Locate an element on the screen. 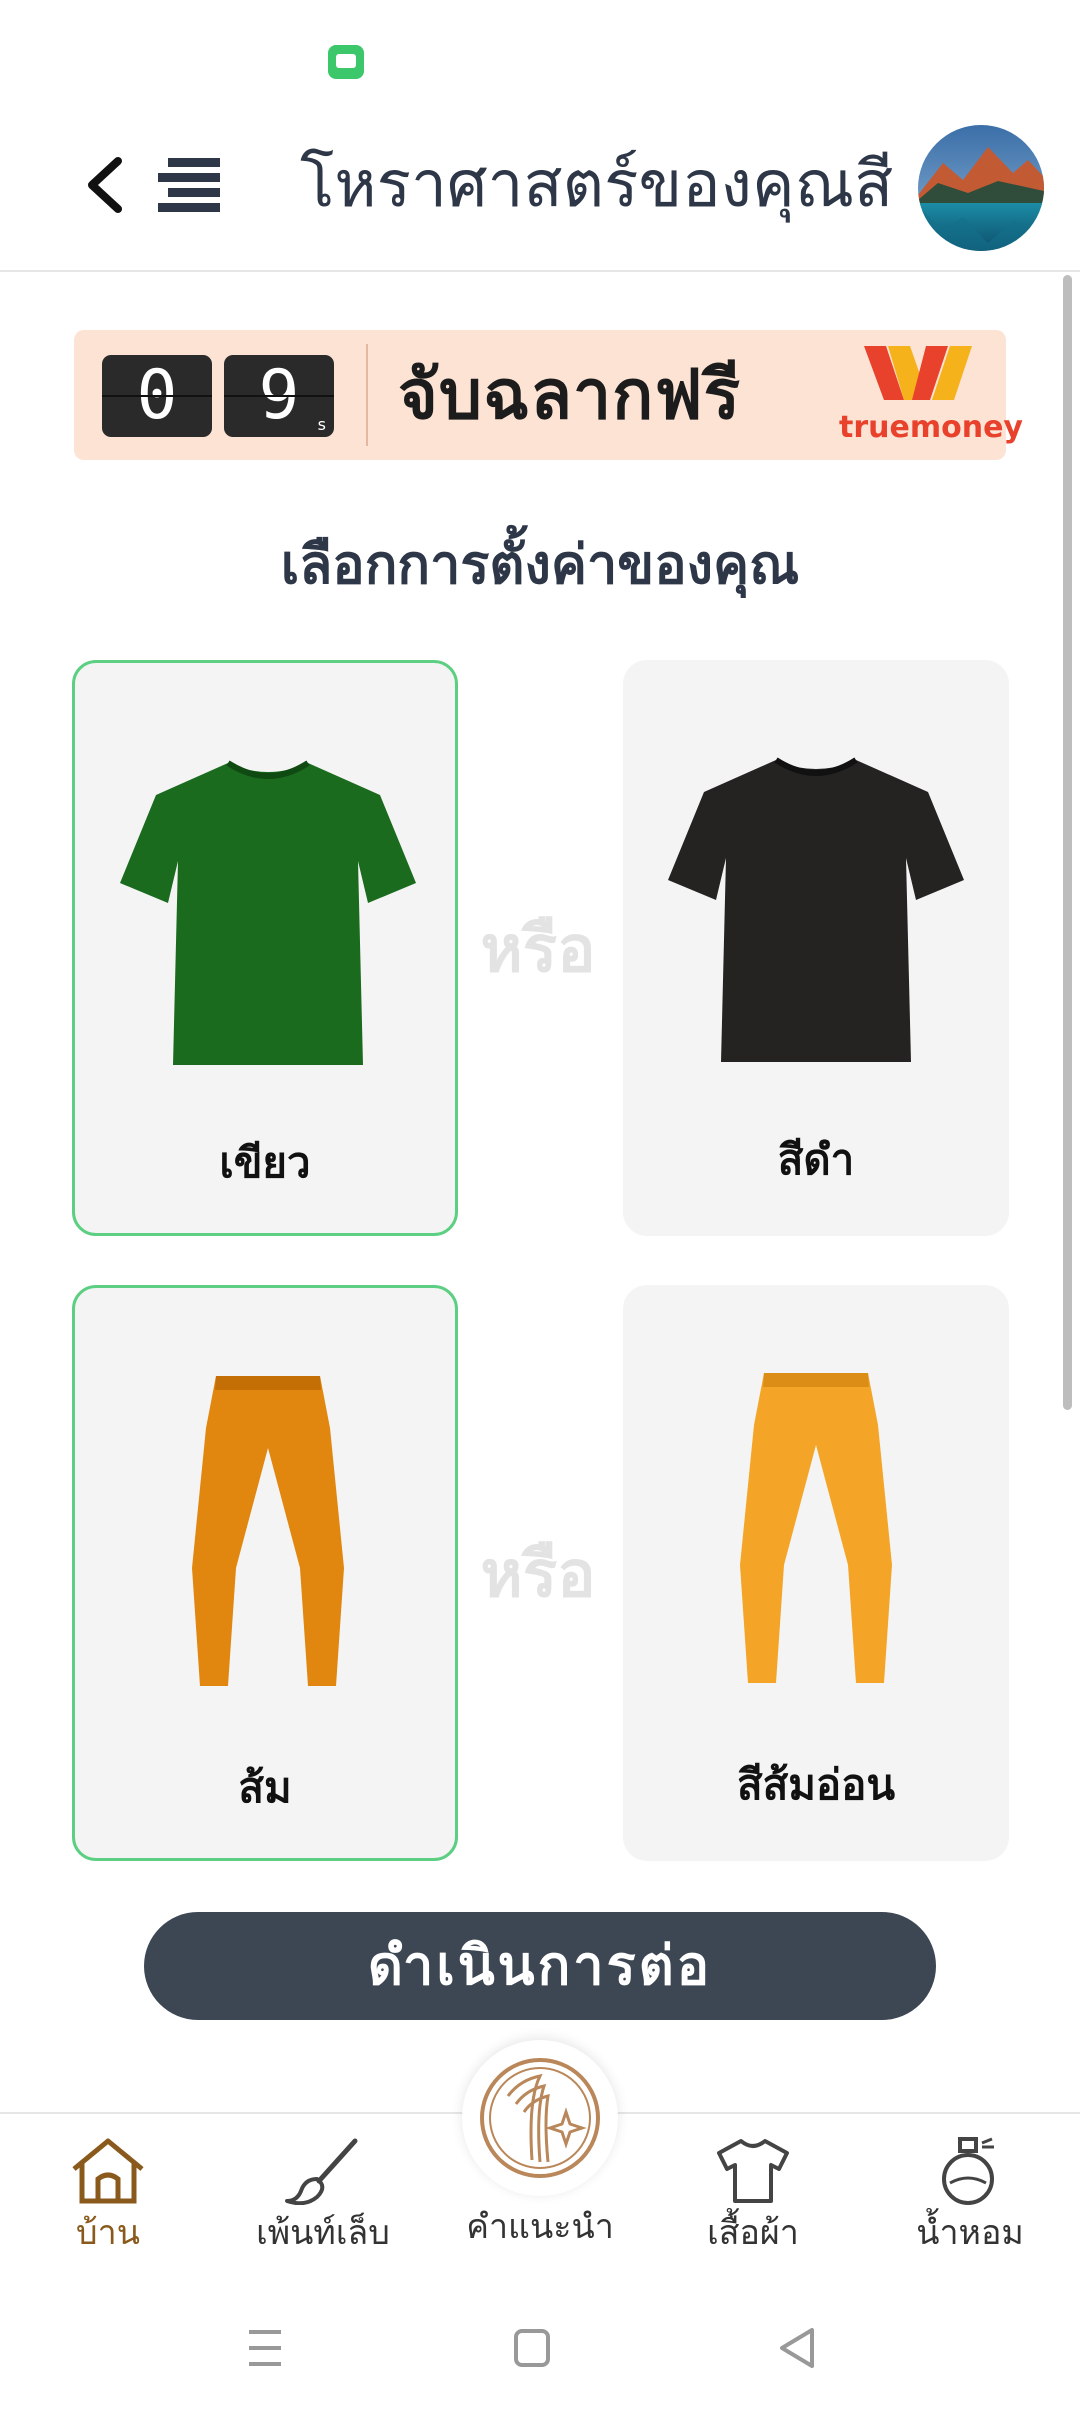 The image size is (1080, 2412). nav-item-nail-paint: เพ้นท์เล็บ is located at coordinates (323, 2200).